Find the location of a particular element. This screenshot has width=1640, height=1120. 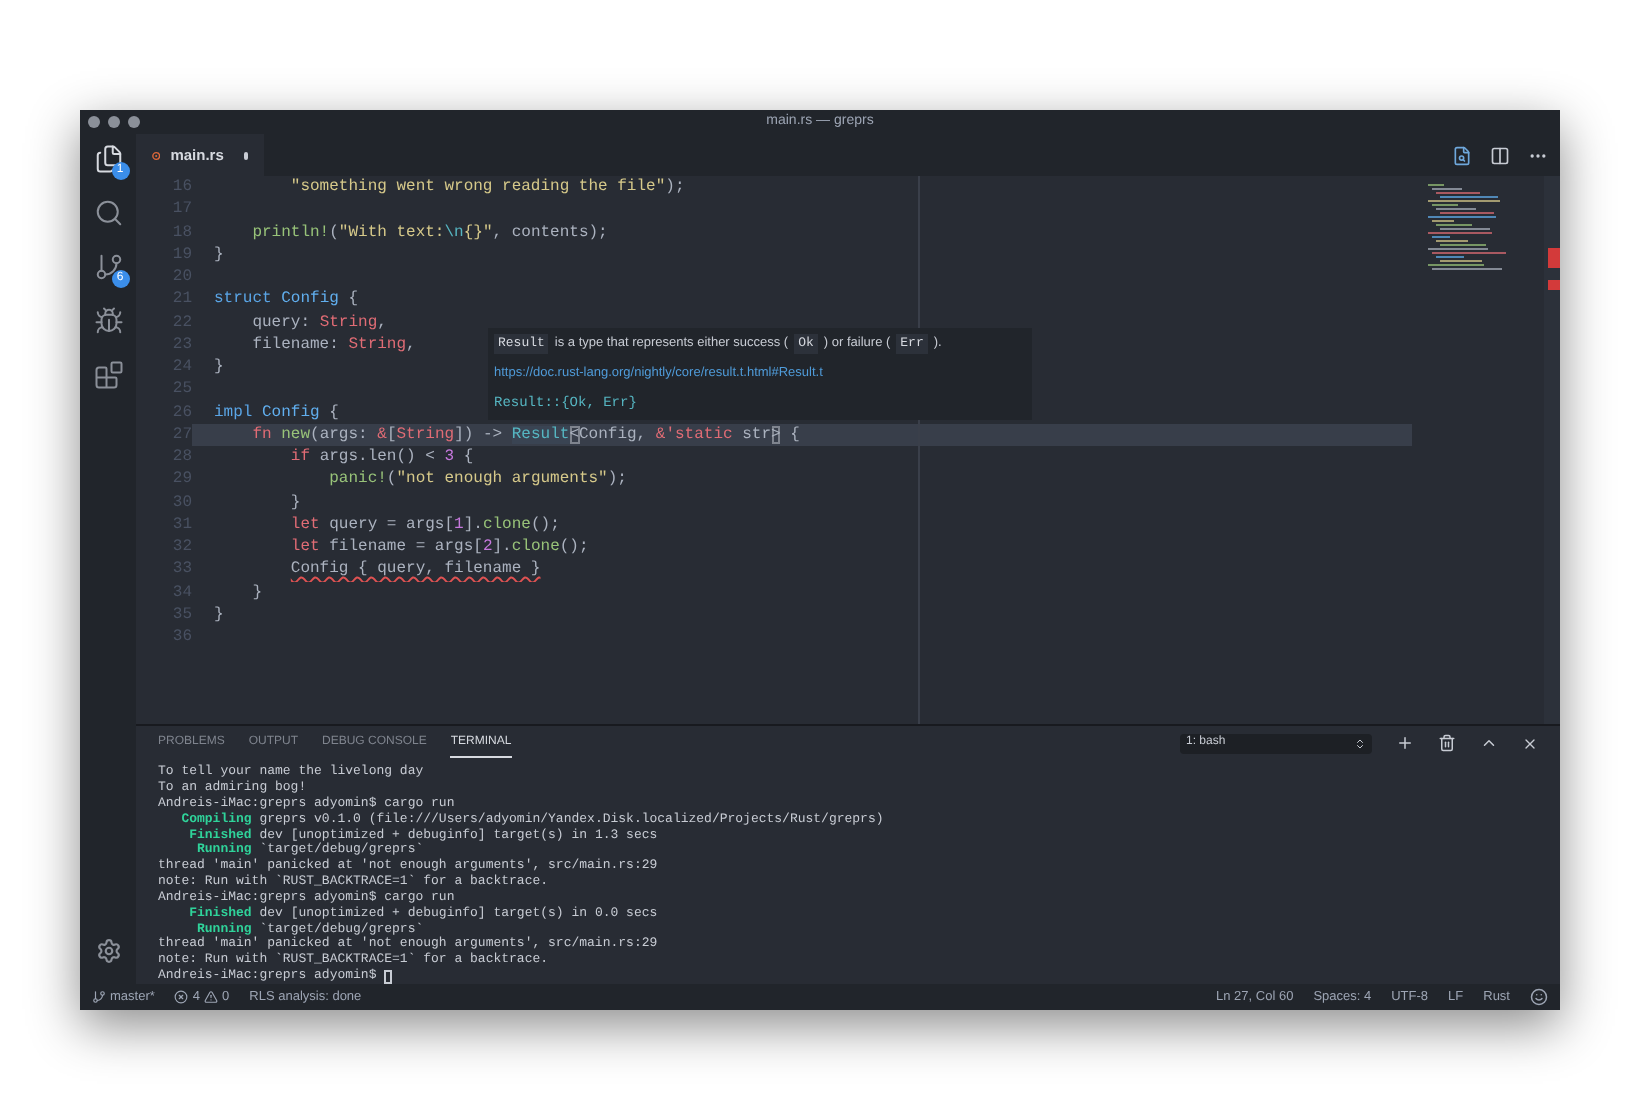

code-token: impl is located at coordinates (233, 412).